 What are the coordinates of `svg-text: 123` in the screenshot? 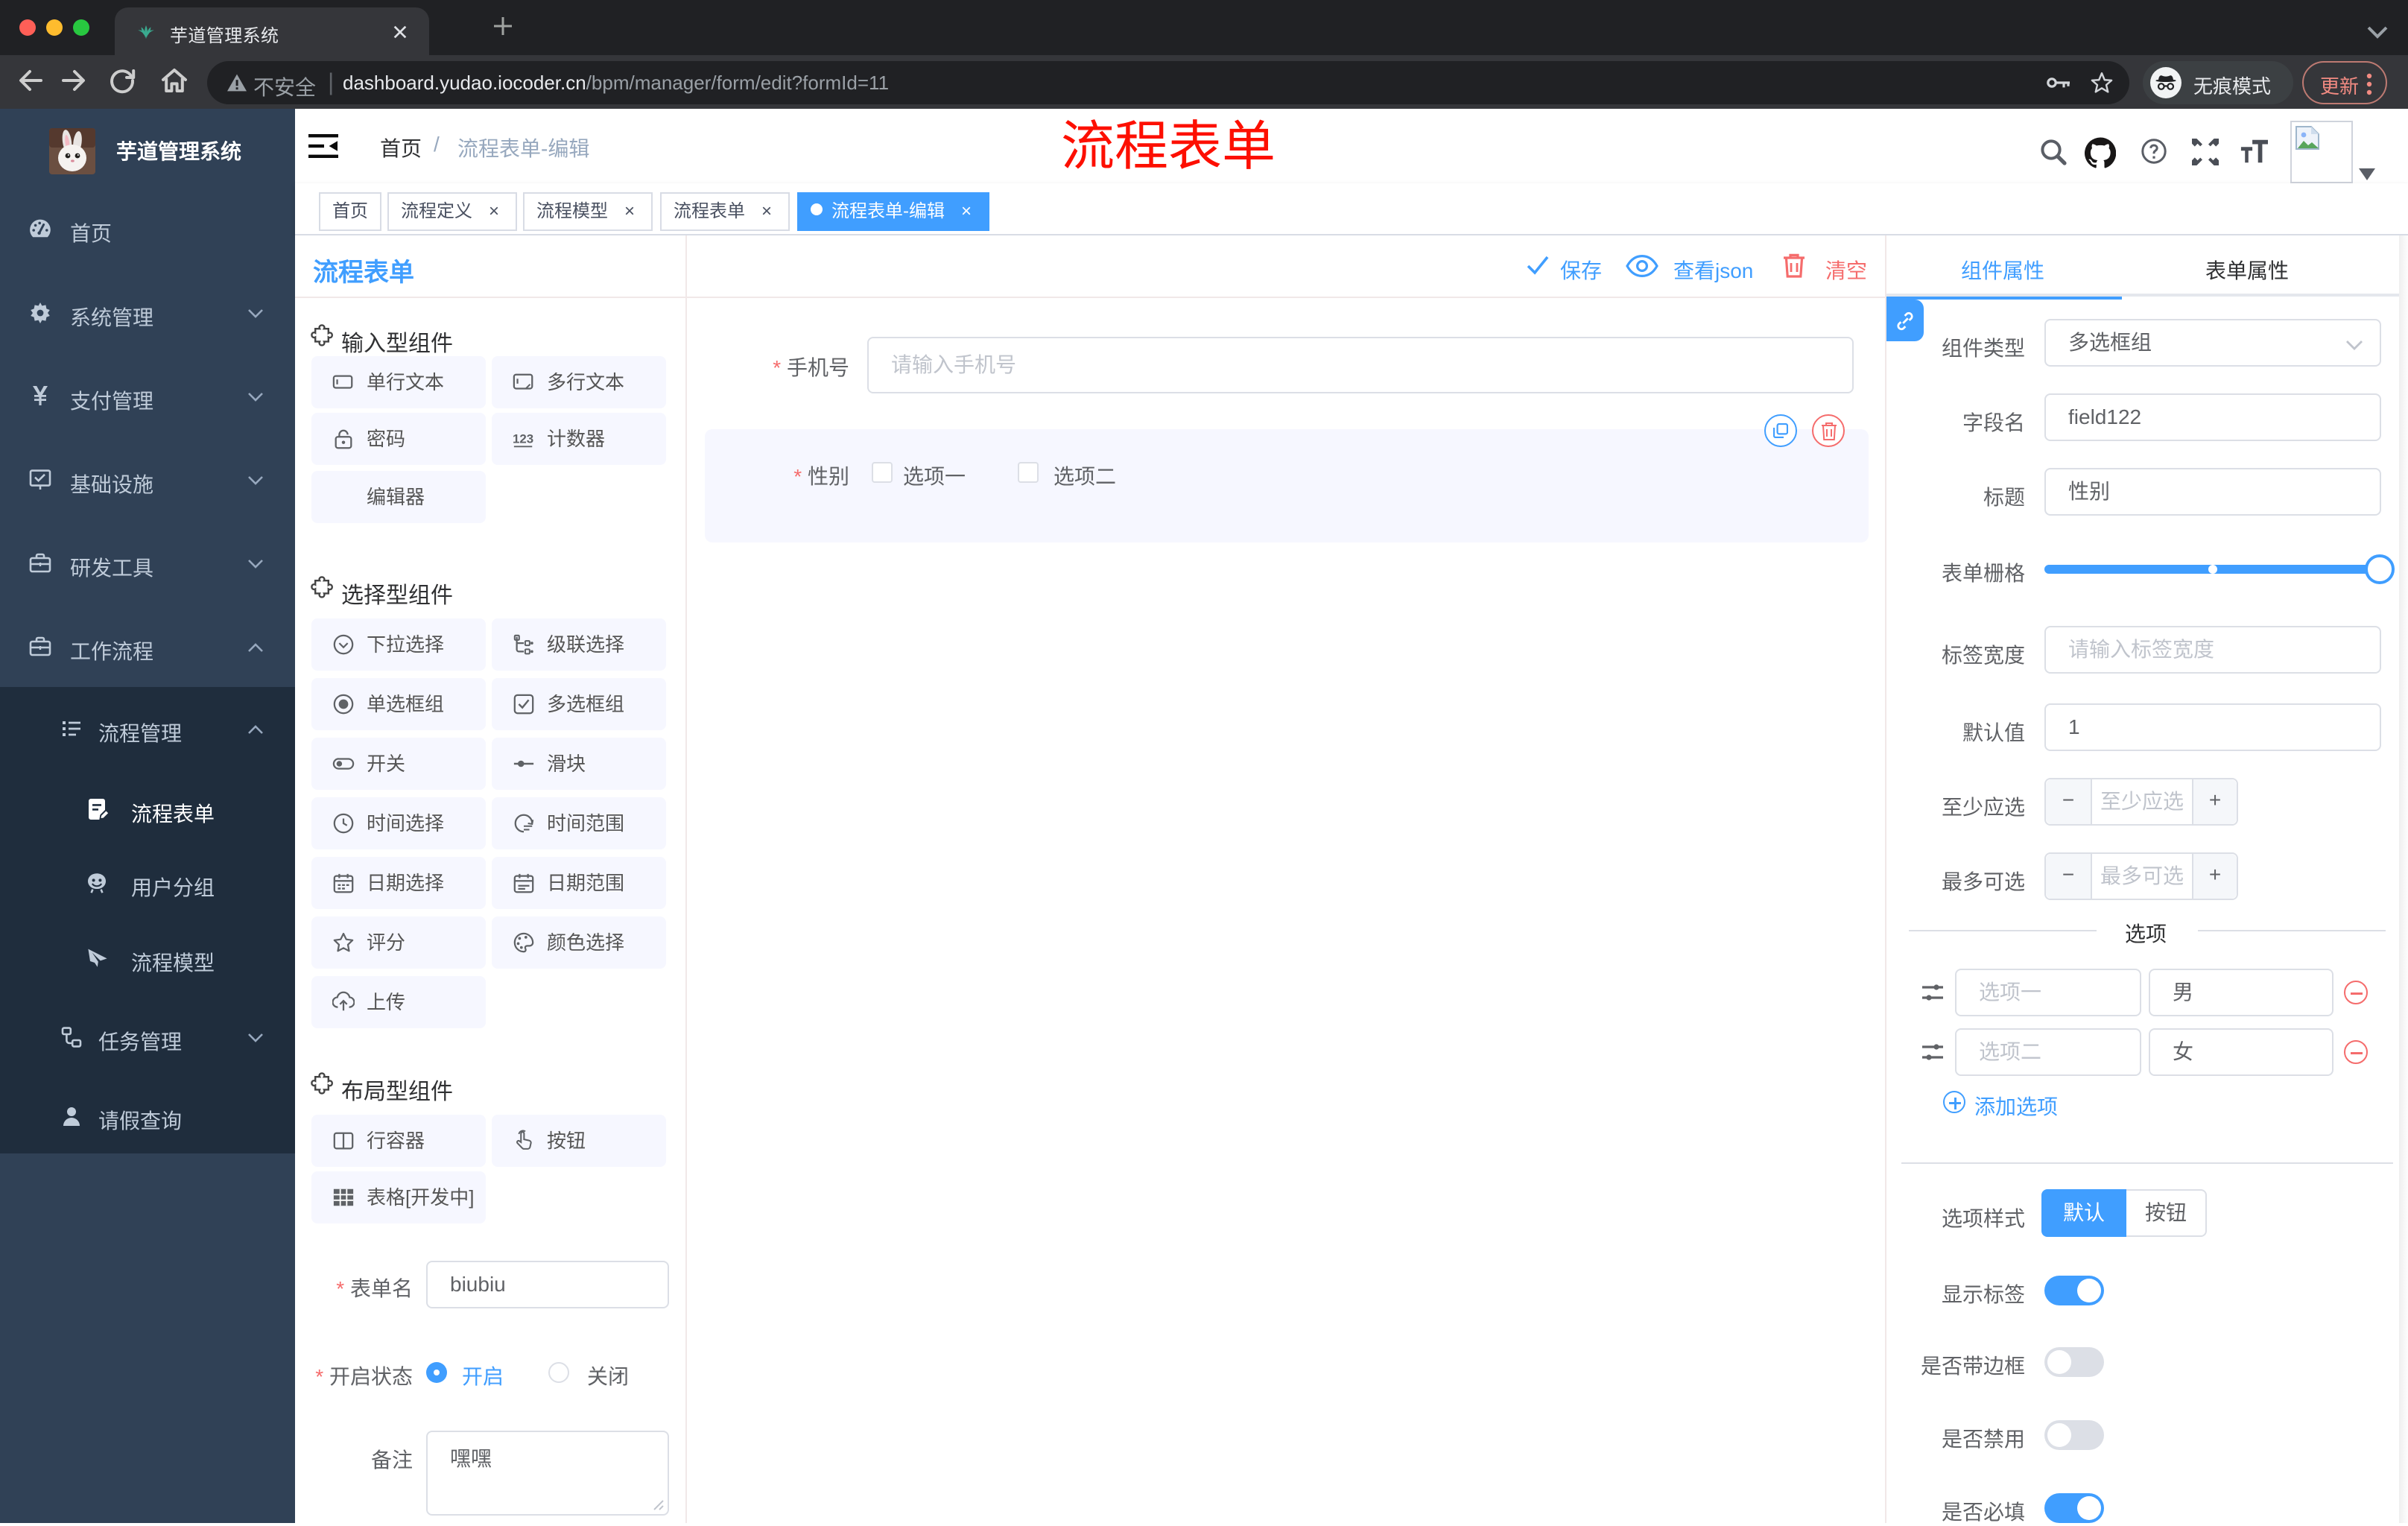 It's located at (523, 439).